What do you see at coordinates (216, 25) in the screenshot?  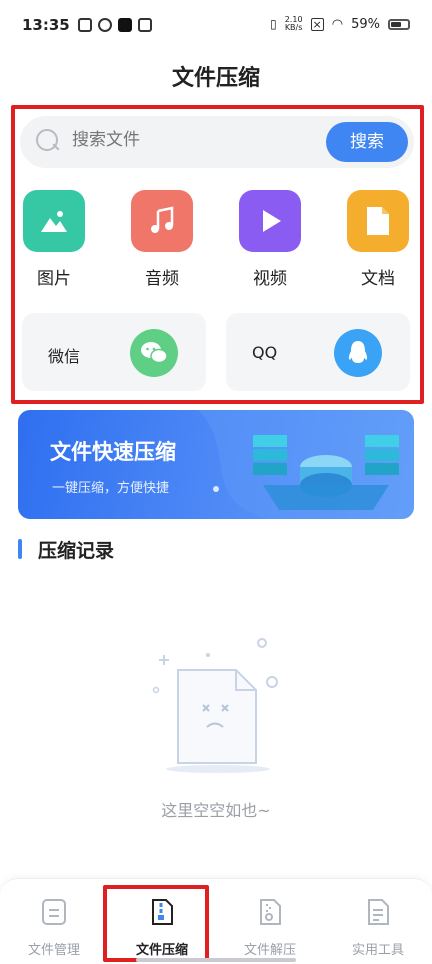 I see `status-bar: 13:35 ▯ 2.10 KB/s × ◠ 59%` at bounding box center [216, 25].